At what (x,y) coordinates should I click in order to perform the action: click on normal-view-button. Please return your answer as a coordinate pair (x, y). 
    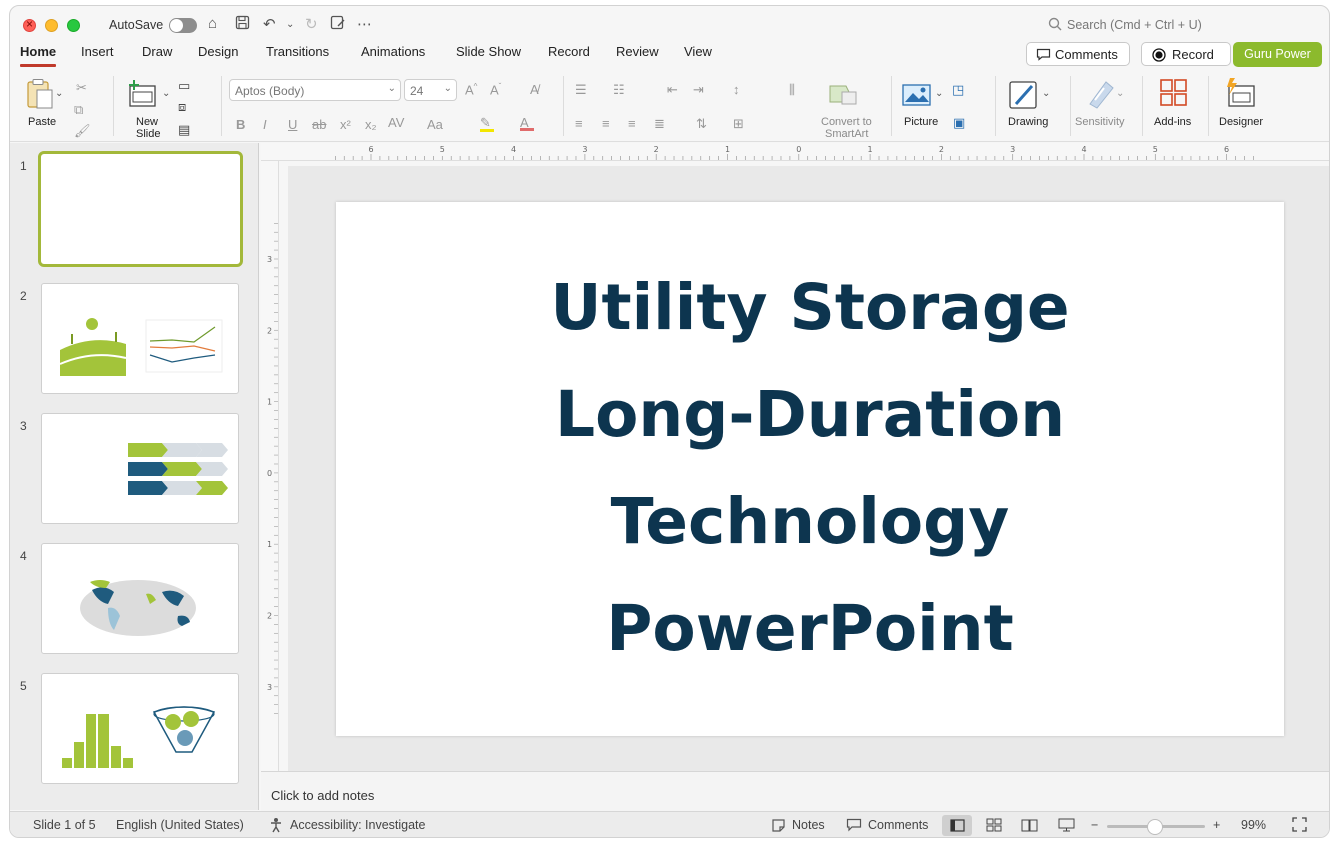
    Looking at the image, I should click on (957, 825).